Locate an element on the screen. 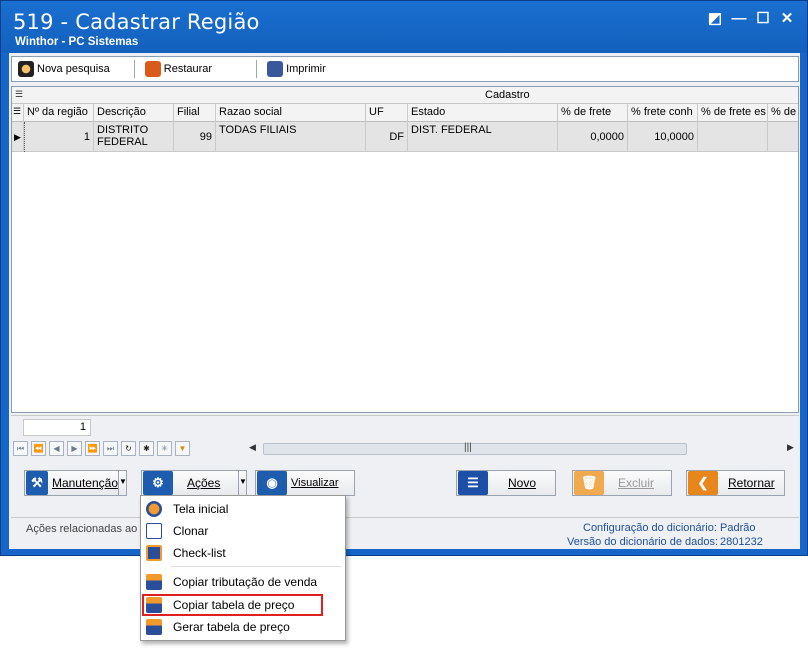  column-header: Nº da região is located at coordinates (59, 113).